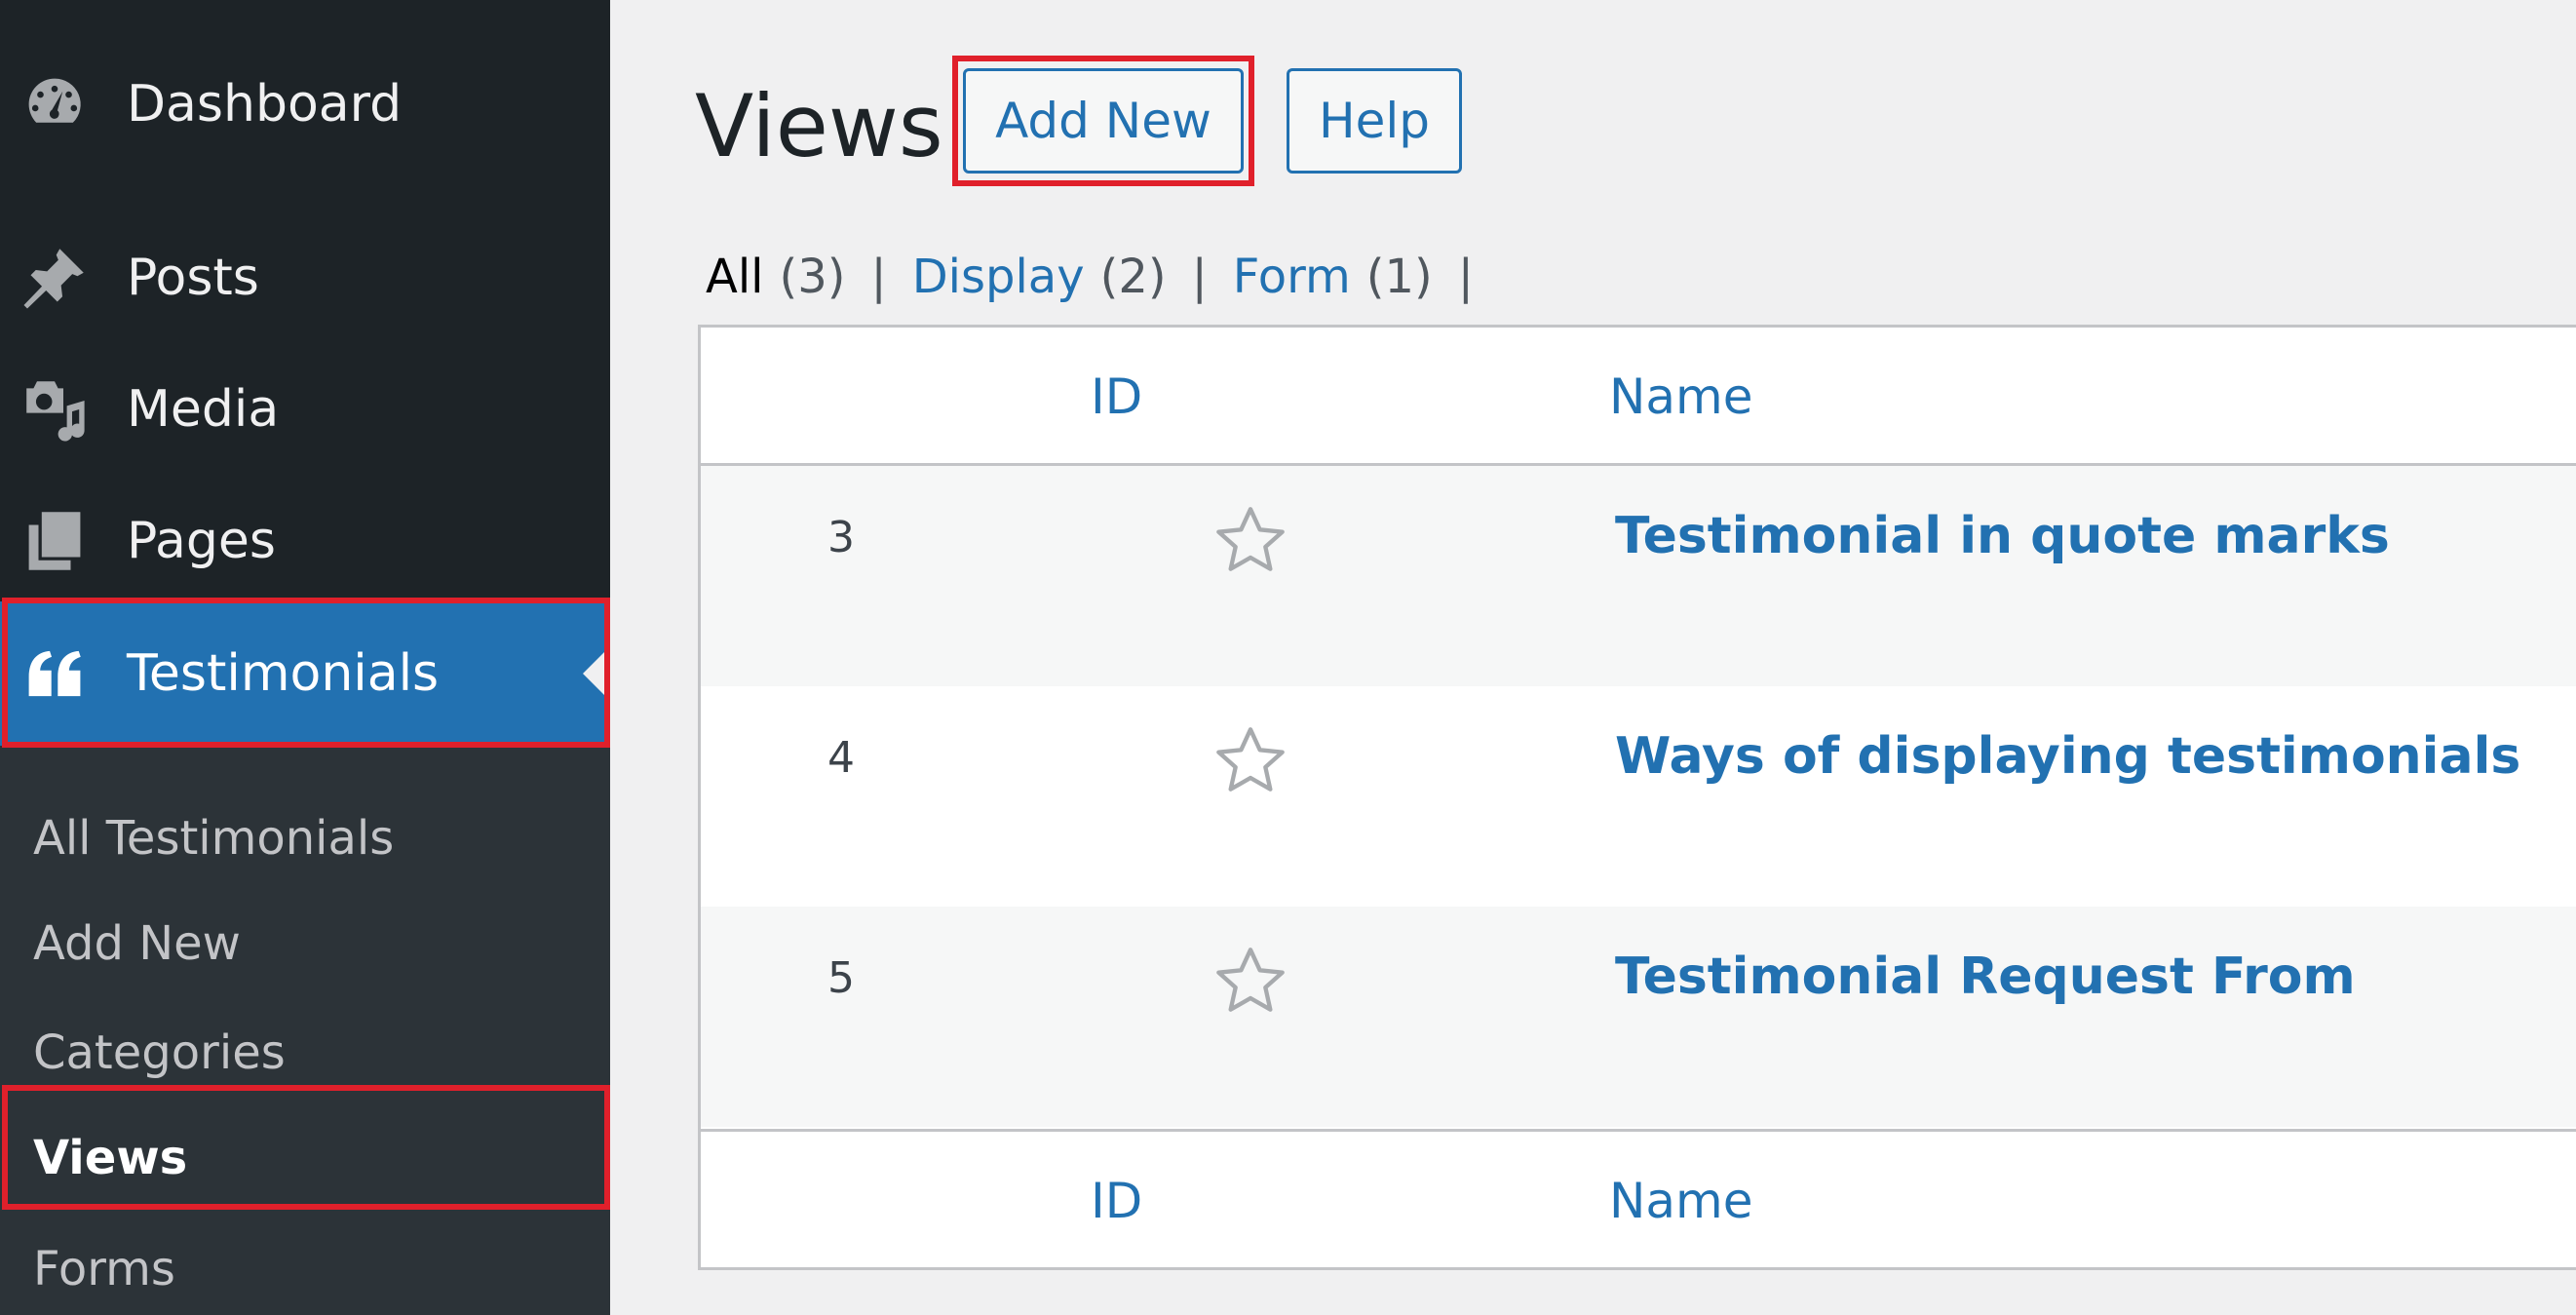  I want to click on sidebar-item-label: Testimonials, so click(283, 673).